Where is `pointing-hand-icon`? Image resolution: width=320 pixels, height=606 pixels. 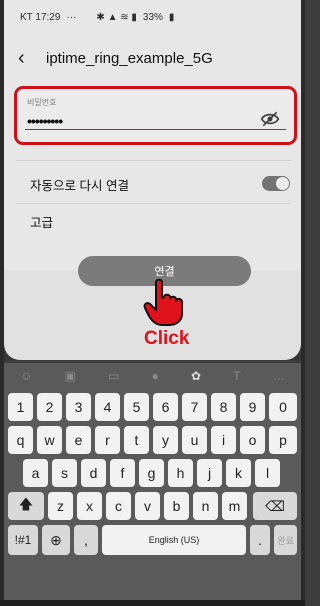 pointing-hand-icon is located at coordinates (163, 302).